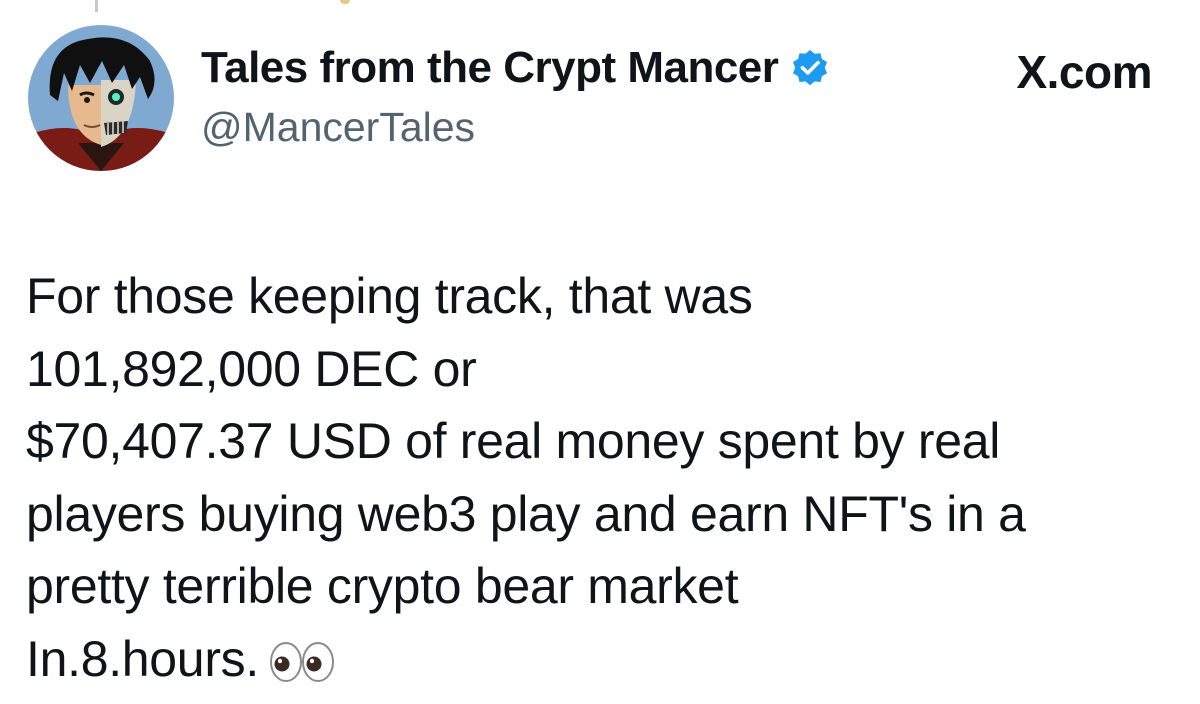 This screenshot has width=1200, height=704. I want to click on verified-badge-icon, so click(810, 68).